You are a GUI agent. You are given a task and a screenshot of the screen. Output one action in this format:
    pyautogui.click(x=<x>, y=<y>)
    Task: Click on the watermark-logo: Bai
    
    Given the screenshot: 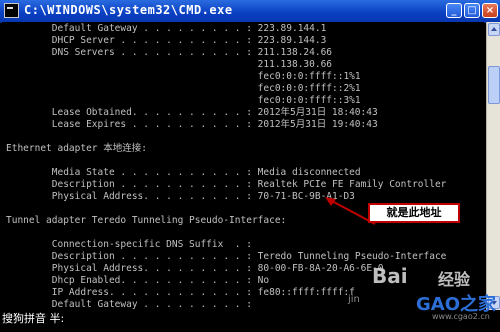 What is the action you would take?
    pyautogui.click(x=390, y=276)
    